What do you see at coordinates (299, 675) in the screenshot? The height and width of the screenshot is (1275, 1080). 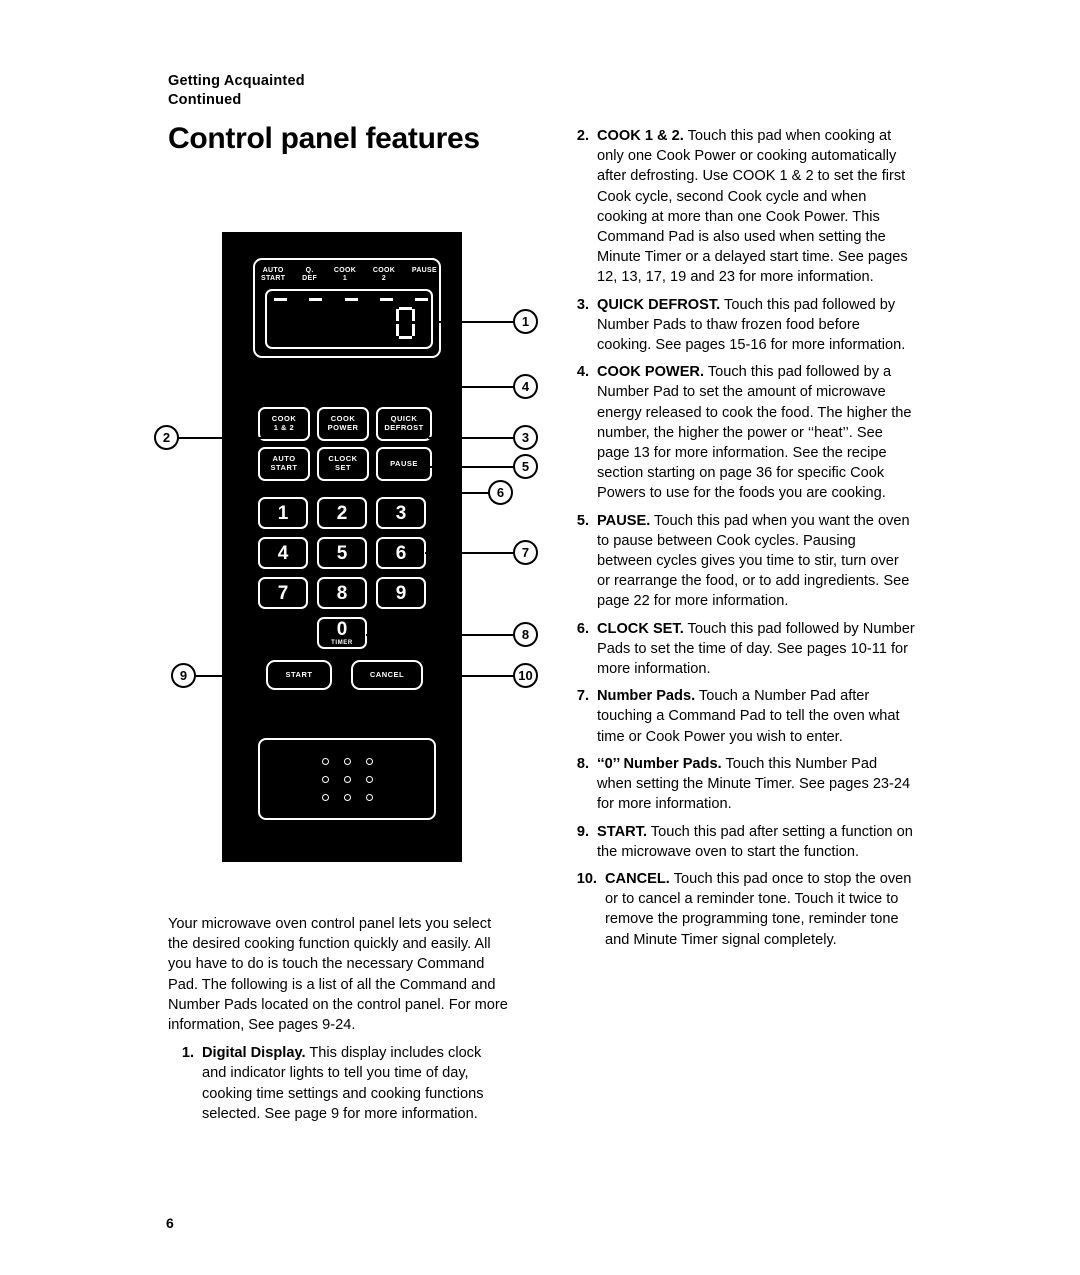 I see `pad-start: START` at bounding box center [299, 675].